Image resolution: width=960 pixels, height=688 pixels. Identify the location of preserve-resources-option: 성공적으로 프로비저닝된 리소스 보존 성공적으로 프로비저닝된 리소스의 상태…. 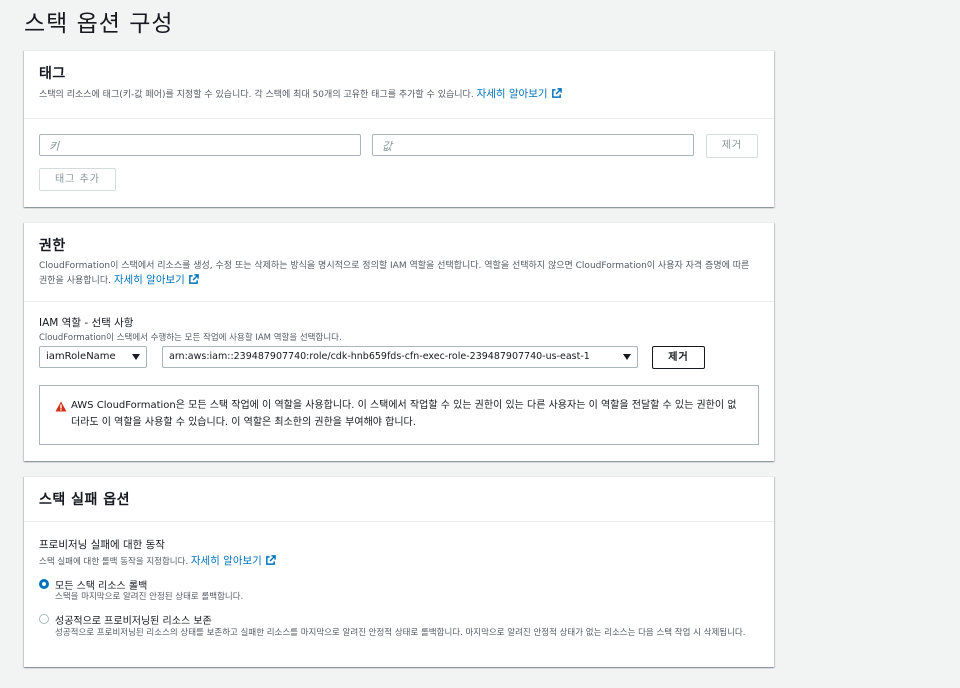
(399, 634).